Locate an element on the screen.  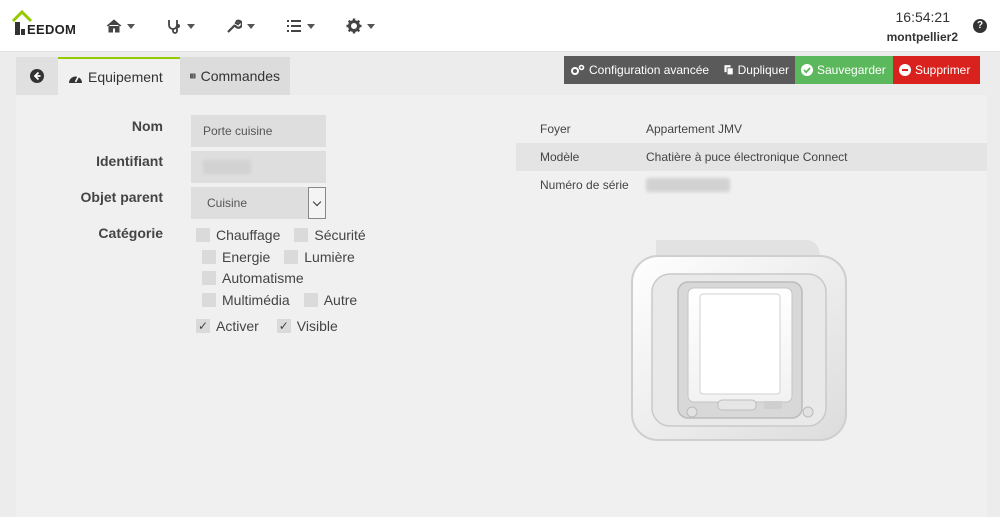
back-button is located at coordinates (37, 76).